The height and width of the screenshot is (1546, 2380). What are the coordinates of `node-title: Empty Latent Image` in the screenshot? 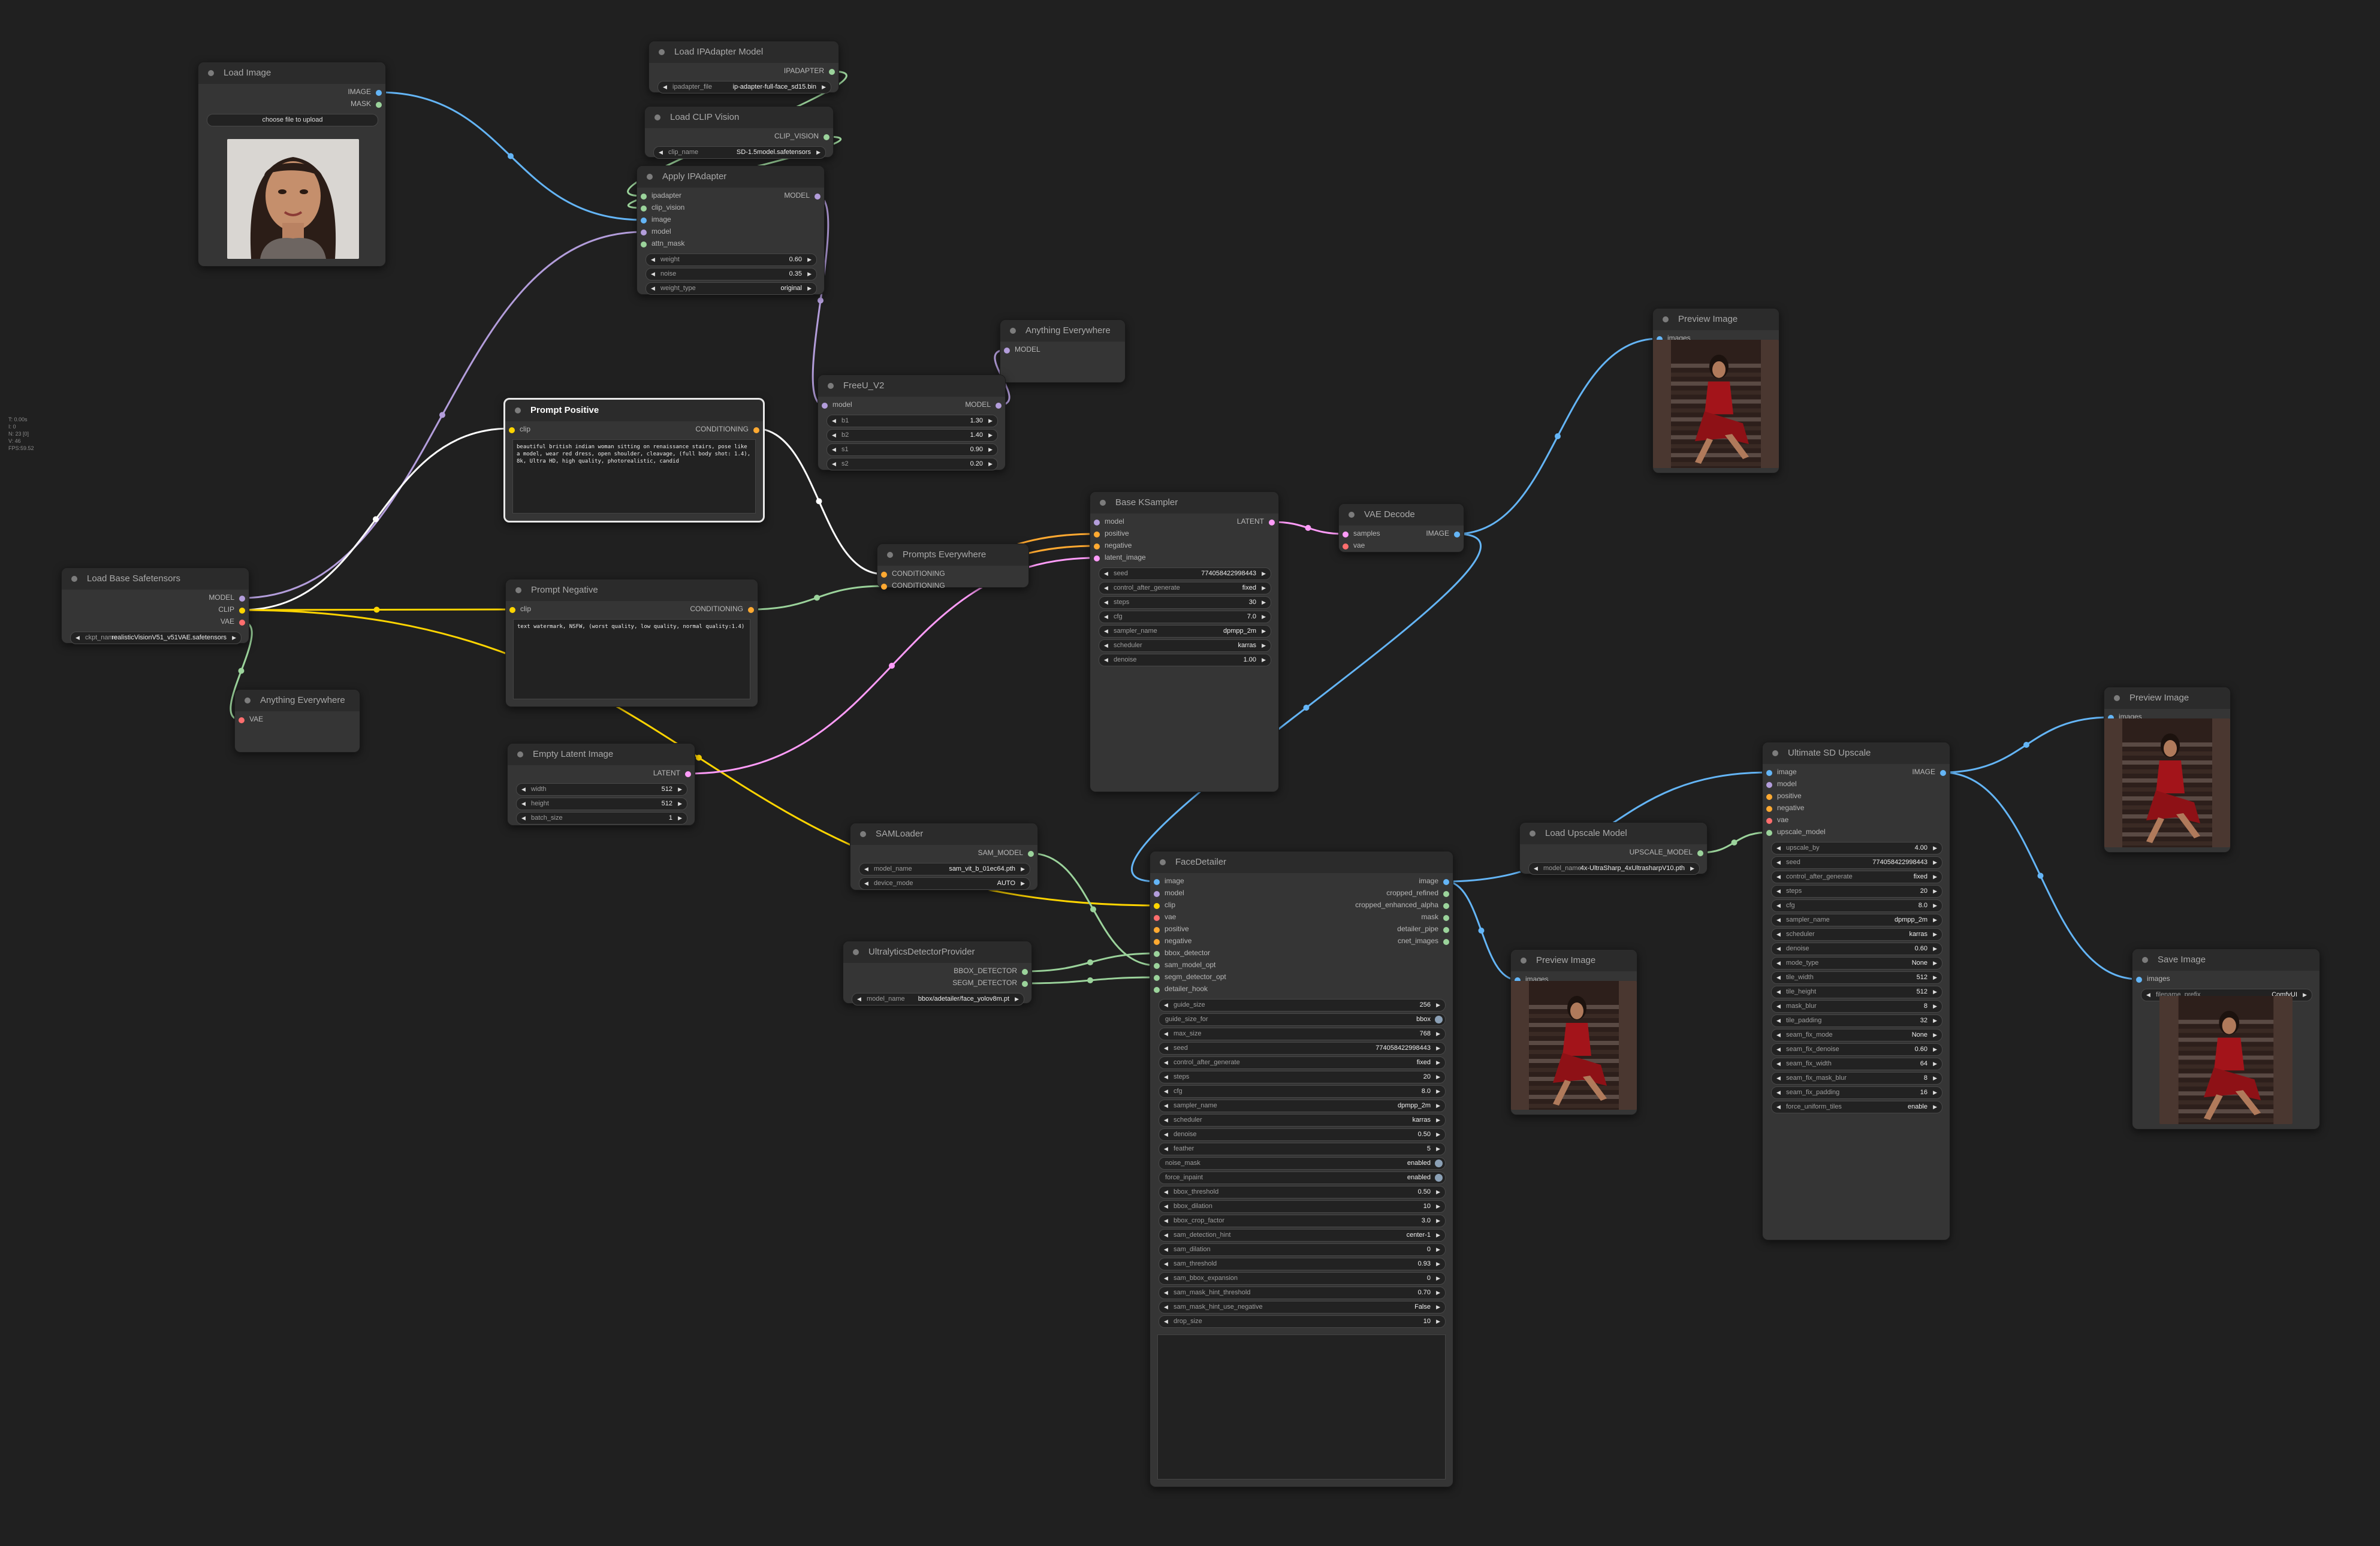 It's located at (602, 754).